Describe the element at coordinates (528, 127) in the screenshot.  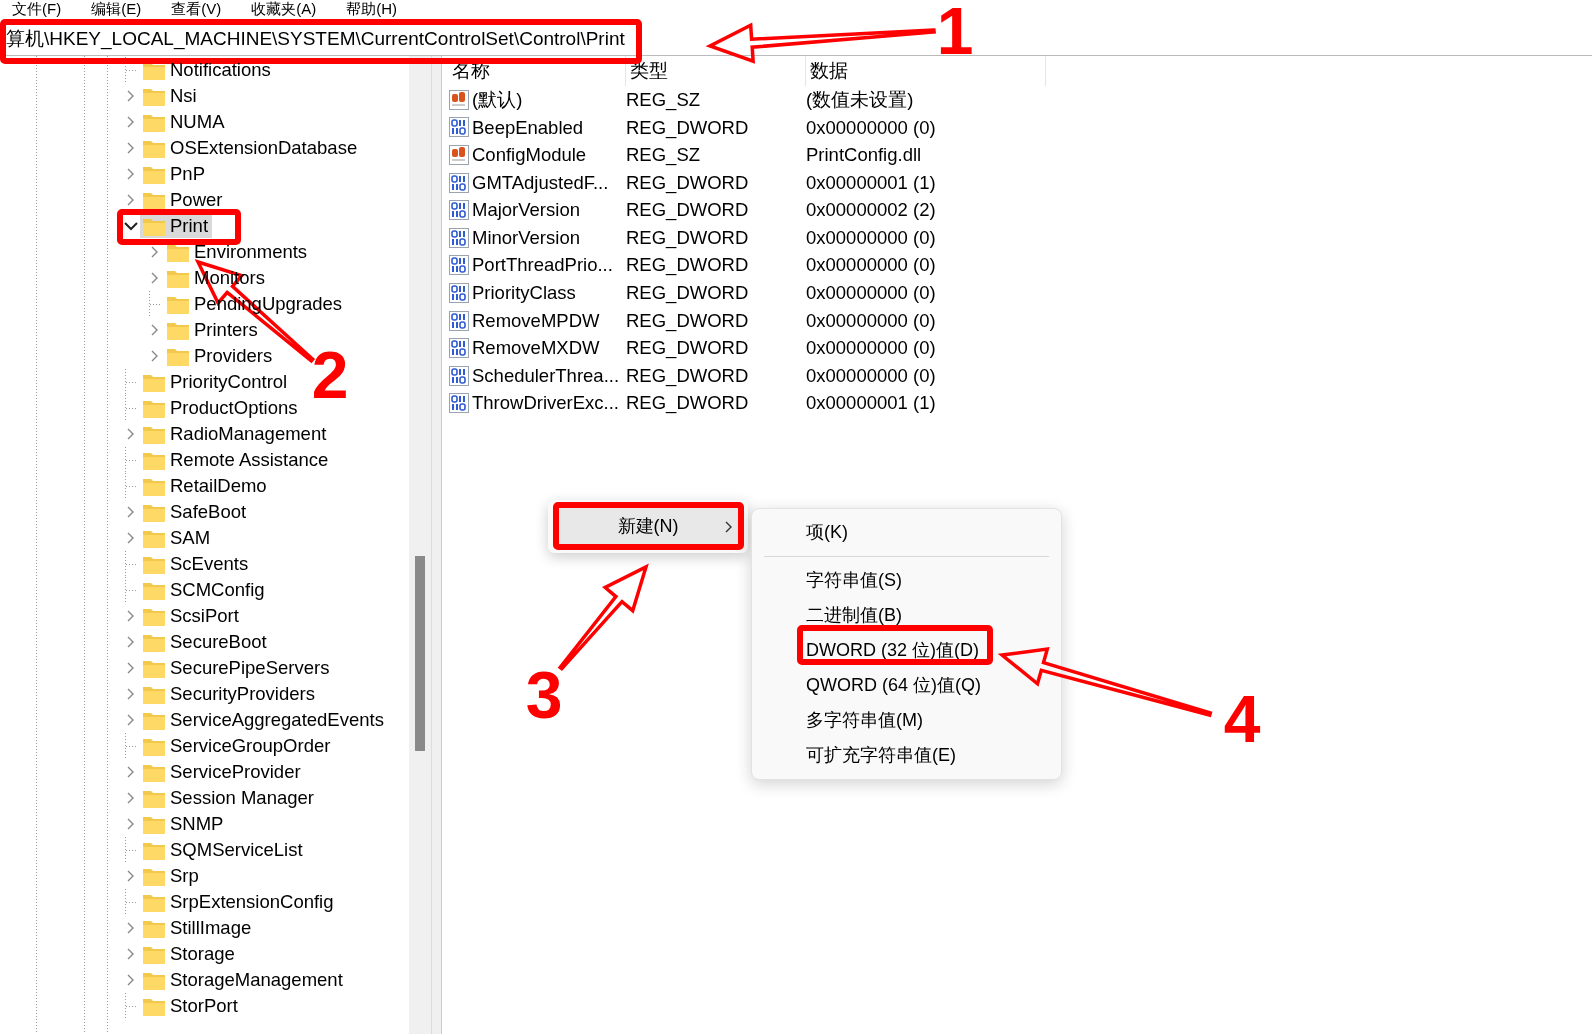
I see `value-name: BeepEnabled` at that location.